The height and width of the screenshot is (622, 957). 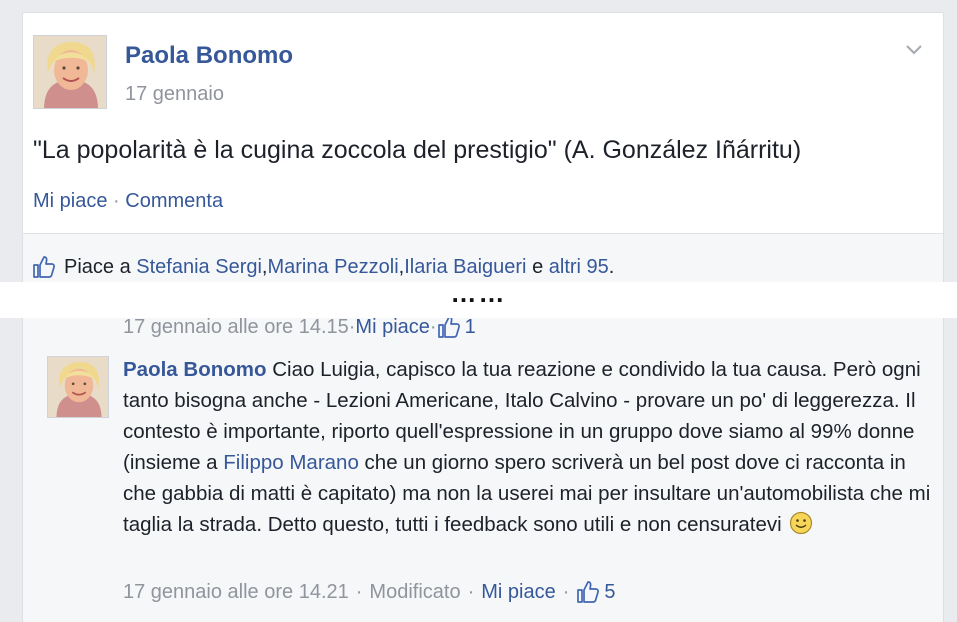 I want to click on post-date: 17 gennaio, so click(x=174, y=94).